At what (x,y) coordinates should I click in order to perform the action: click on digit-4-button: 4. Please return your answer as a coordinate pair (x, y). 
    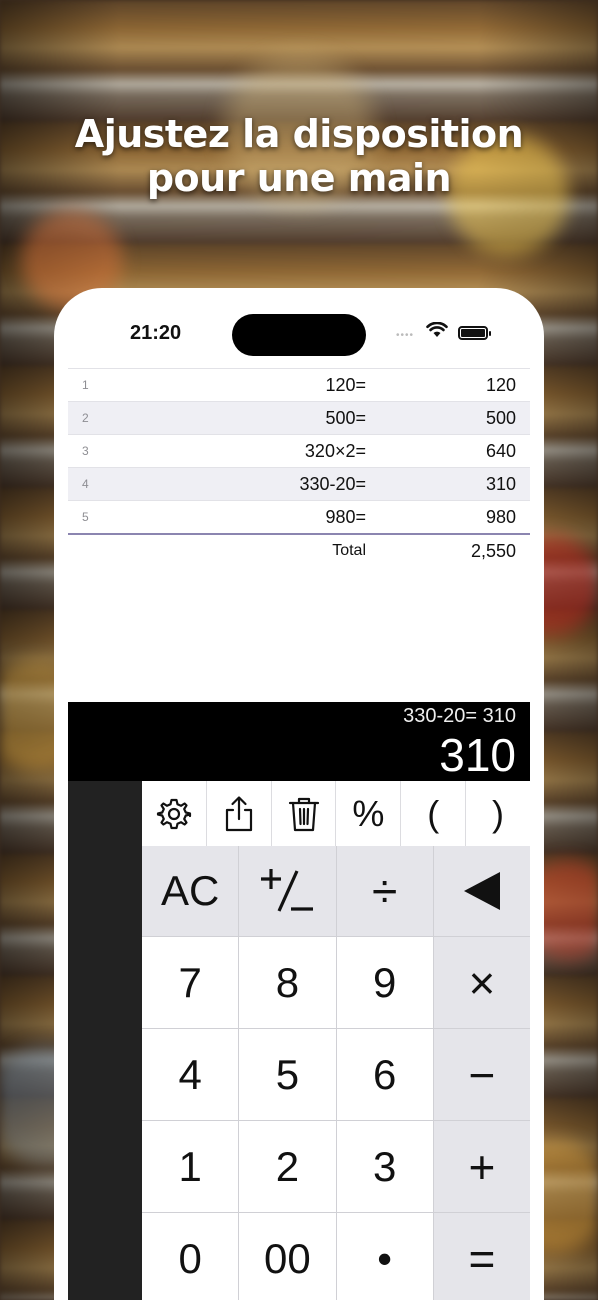
    Looking at the image, I should click on (190, 1074).